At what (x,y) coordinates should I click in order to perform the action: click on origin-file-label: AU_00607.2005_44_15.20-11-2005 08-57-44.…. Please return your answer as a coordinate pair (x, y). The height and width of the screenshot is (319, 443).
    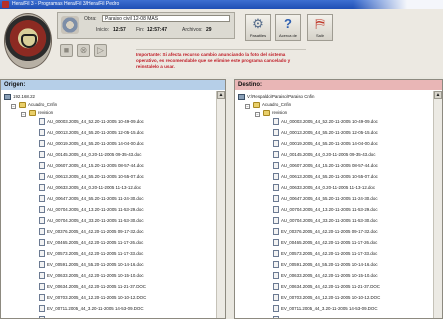
    Looking at the image, I should click on (95, 165).